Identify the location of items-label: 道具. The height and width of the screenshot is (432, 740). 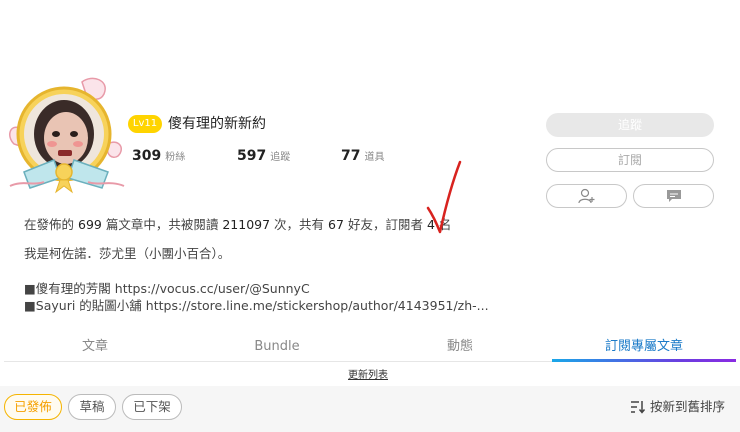
(374, 157).